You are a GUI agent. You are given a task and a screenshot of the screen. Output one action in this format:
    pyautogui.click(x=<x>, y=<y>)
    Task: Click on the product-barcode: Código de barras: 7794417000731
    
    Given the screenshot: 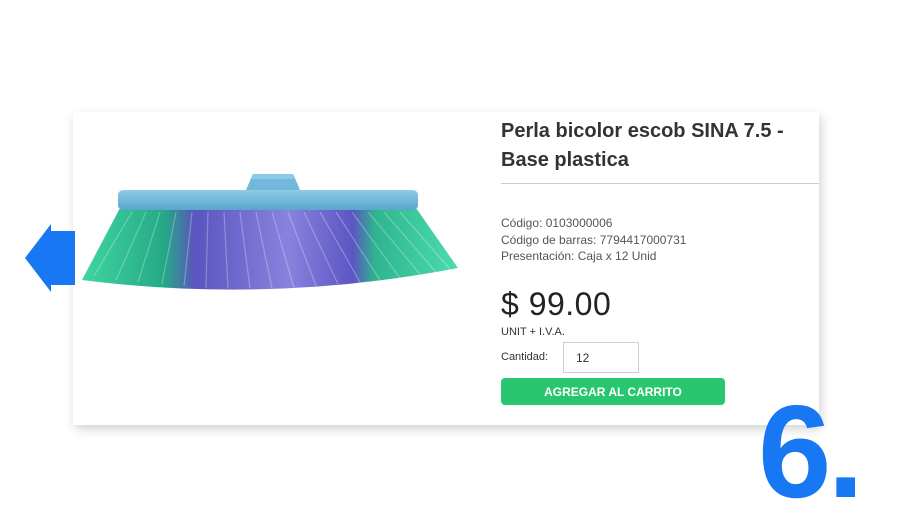 What is the action you would take?
    pyautogui.click(x=594, y=240)
    